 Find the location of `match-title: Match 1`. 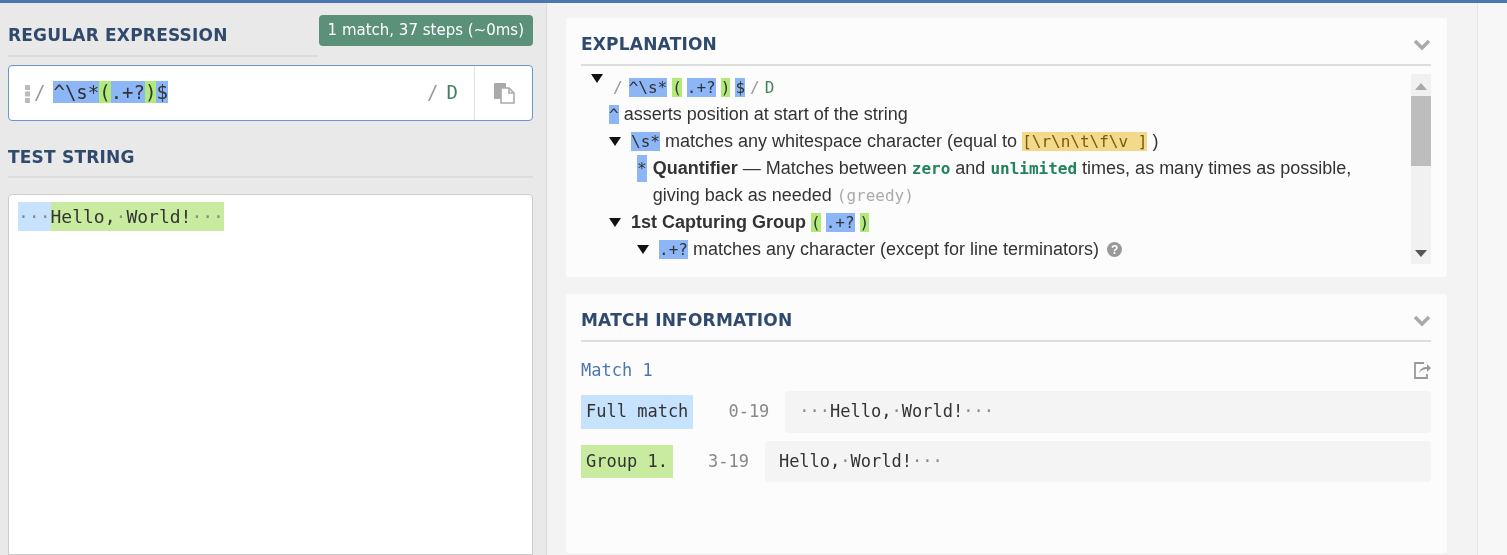

match-title: Match 1 is located at coordinates (617, 370).